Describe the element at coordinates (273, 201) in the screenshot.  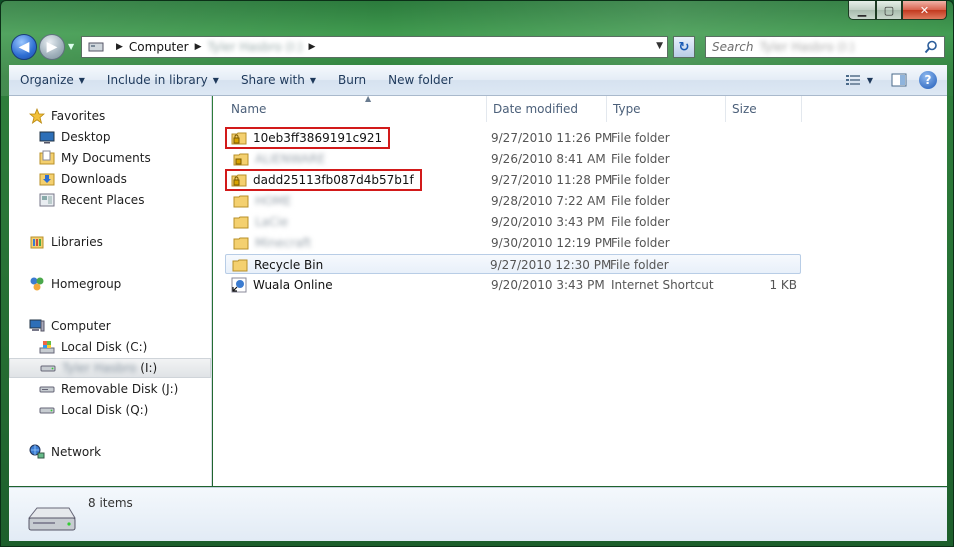
I see `file-name: HOME` at that location.